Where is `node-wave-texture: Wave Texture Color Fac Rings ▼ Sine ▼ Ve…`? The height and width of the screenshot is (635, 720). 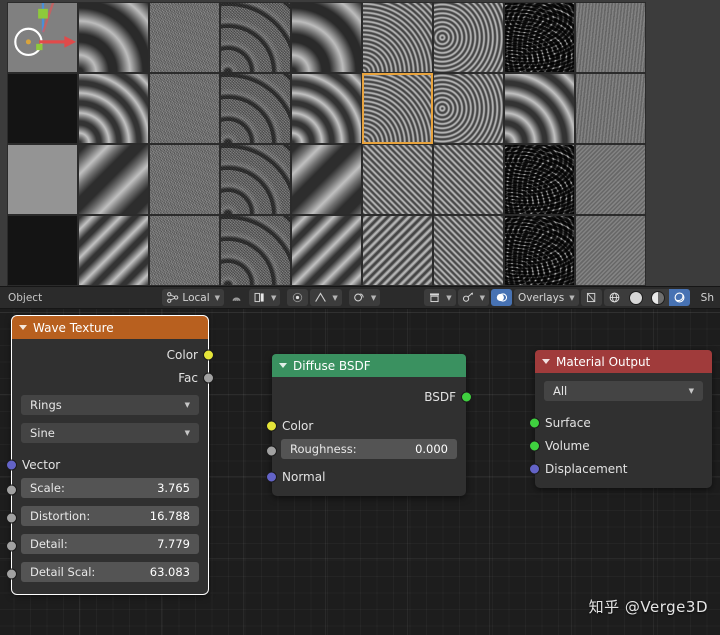
node-wave-texture: Wave Texture Color Fac Rings ▼ Sine ▼ Ve… is located at coordinates (110, 455).